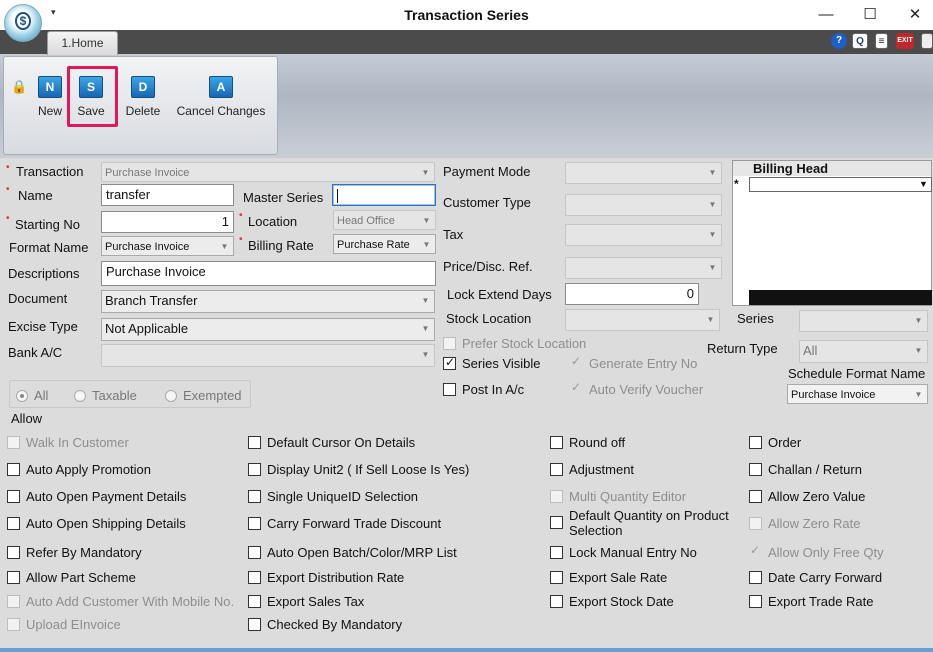 The height and width of the screenshot is (652, 933). Describe the element at coordinates (344, 523) in the screenshot. I see `allow-carry-forward-trade-discount: Carry Forward Trade Discount` at that location.